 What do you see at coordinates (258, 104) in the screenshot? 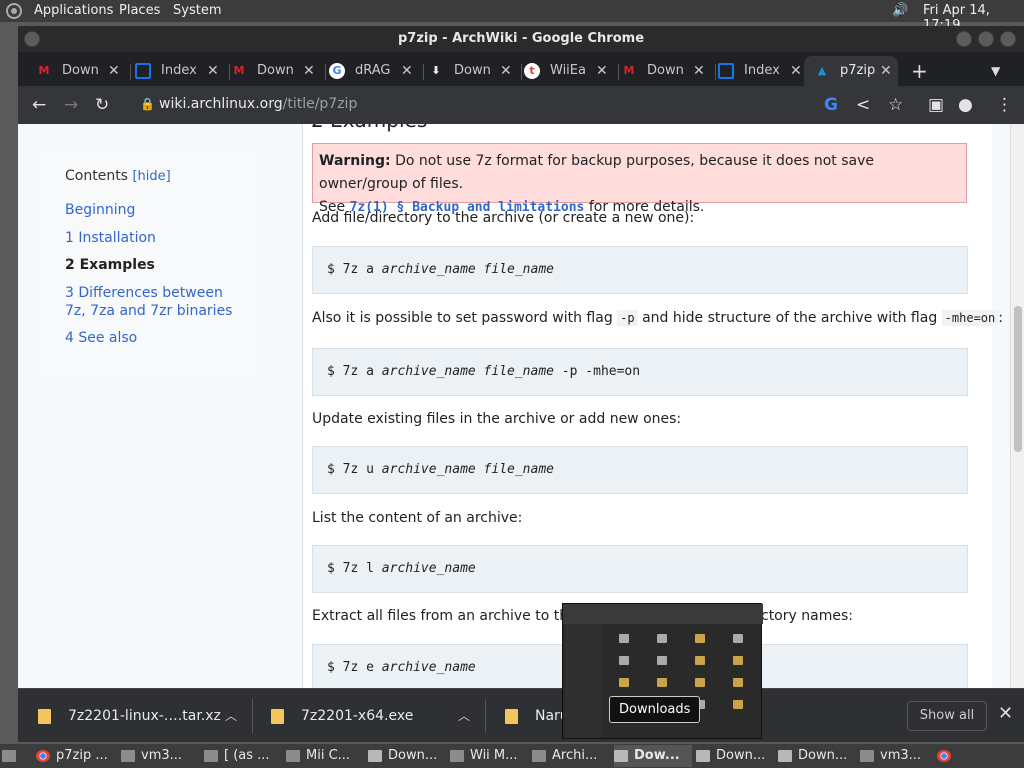
I see `address-bar: wiki.archlinux.org/title/p7zip` at bounding box center [258, 104].